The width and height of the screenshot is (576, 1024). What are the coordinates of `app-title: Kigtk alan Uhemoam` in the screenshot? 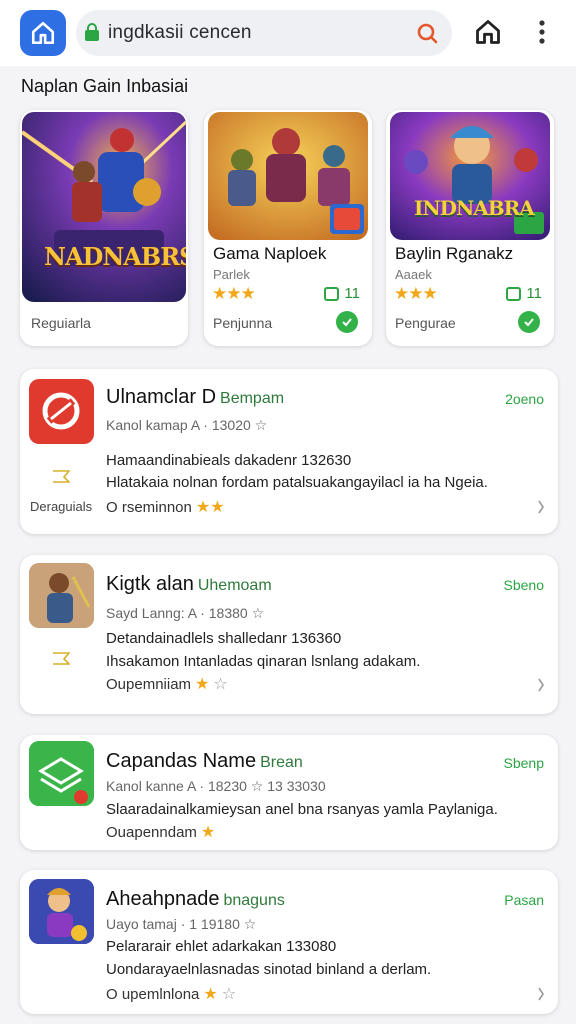 It's located at (189, 584).